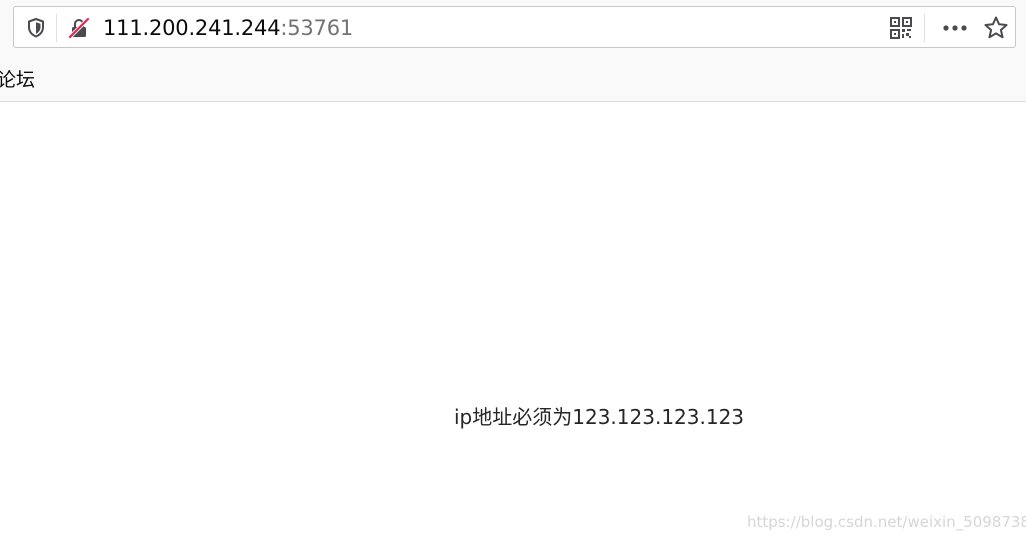 This screenshot has width=1026, height=542. Describe the element at coordinates (996, 28) in the screenshot. I see `bookmark-star-icon` at that location.